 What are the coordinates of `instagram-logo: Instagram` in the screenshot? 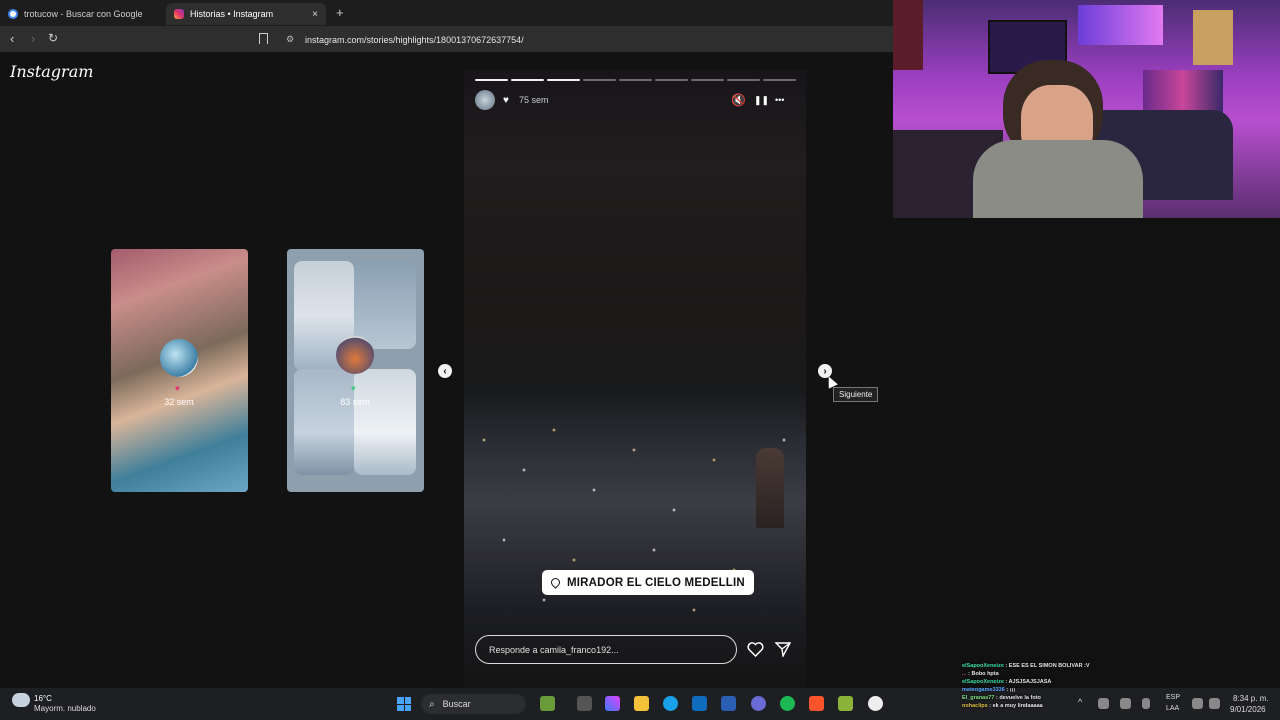 It's located at (51, 71).